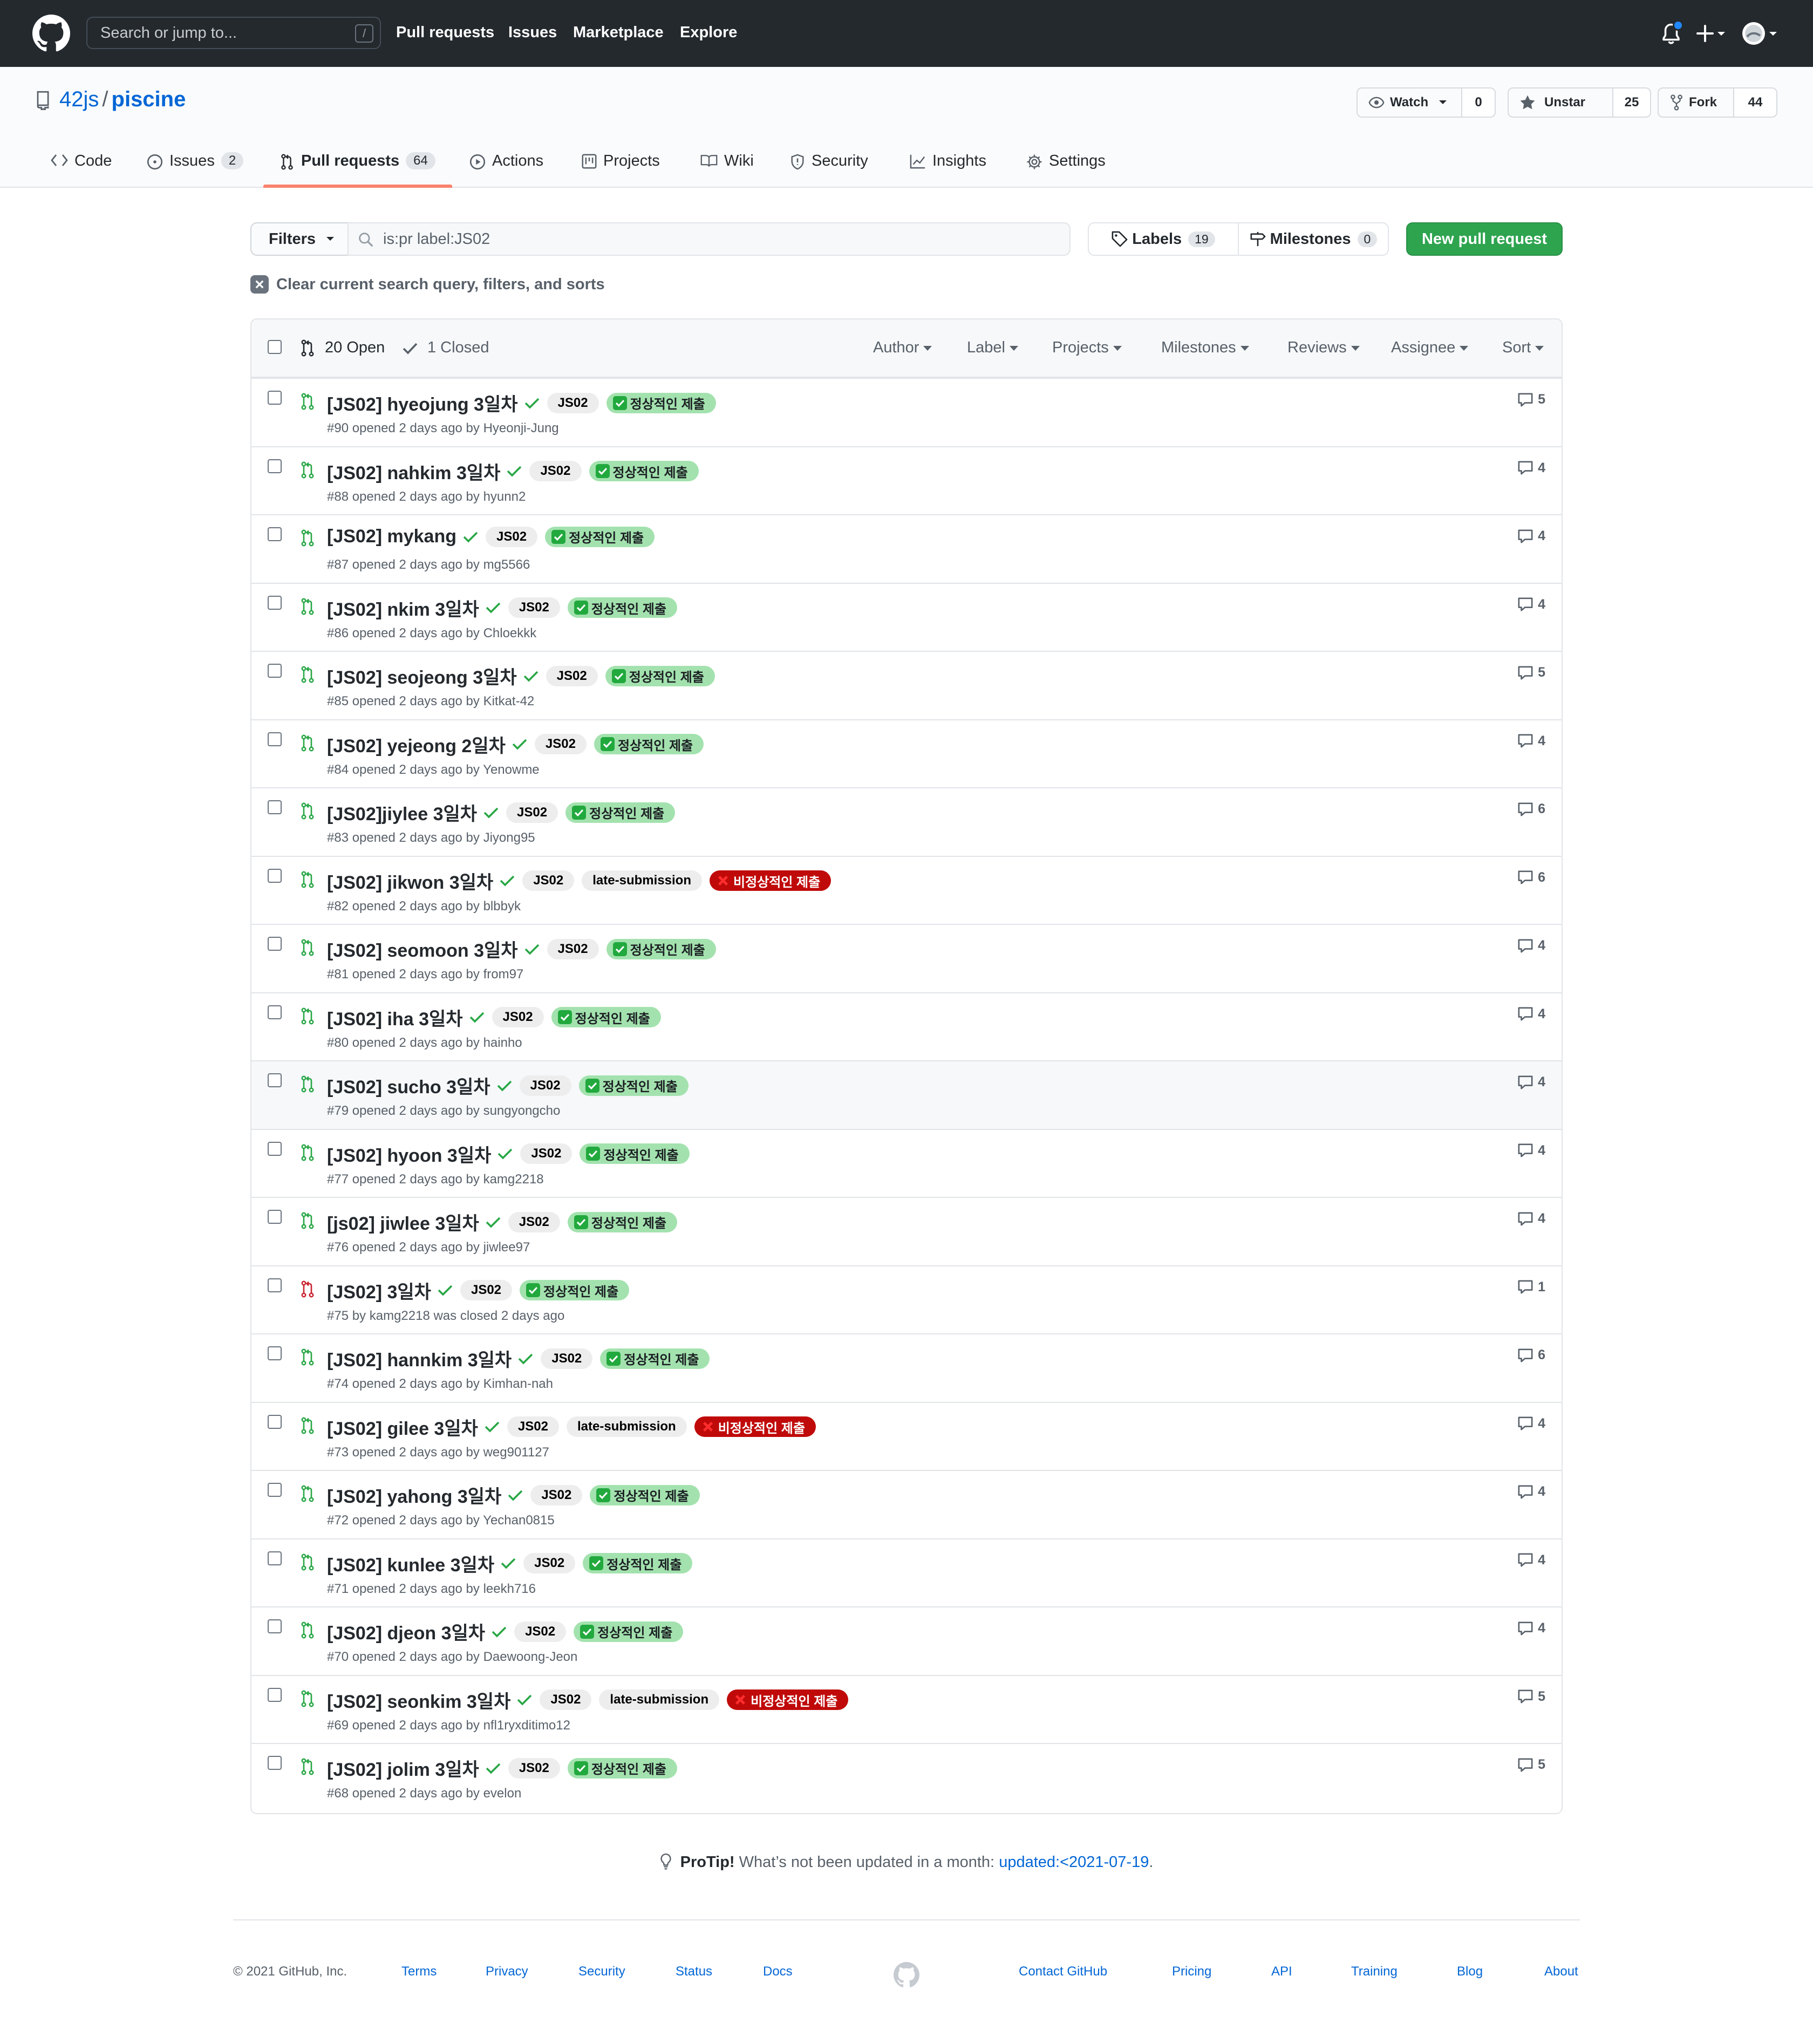 This screenshot has width=1813, height=2044. I want to click on tab-security: Security, so click(829, 168).